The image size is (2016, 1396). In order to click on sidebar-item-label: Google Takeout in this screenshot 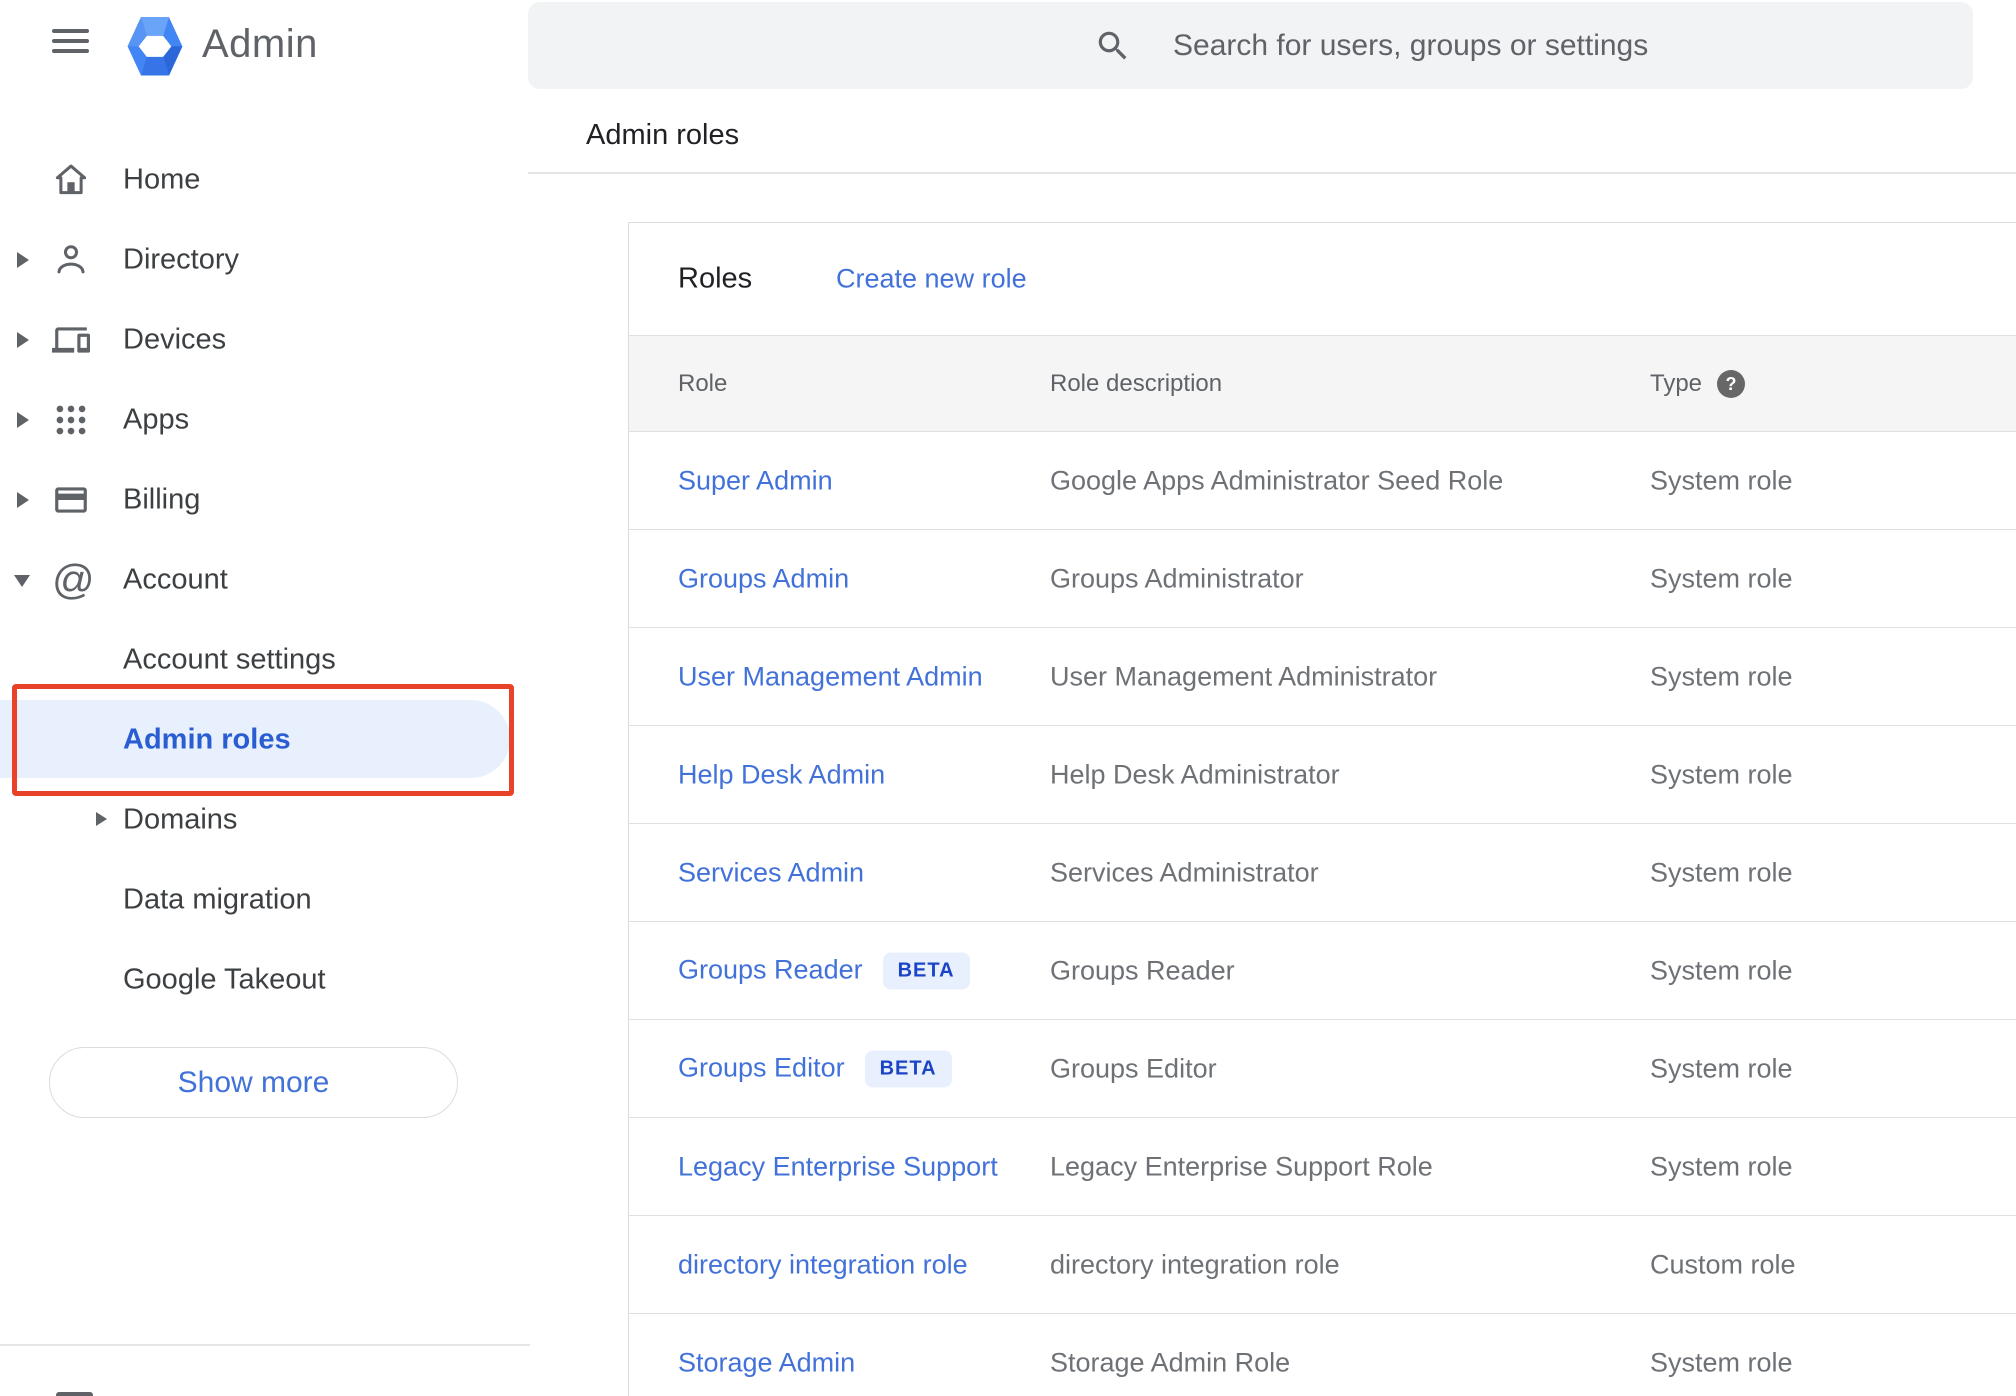, I will do `click(224, 979)`.